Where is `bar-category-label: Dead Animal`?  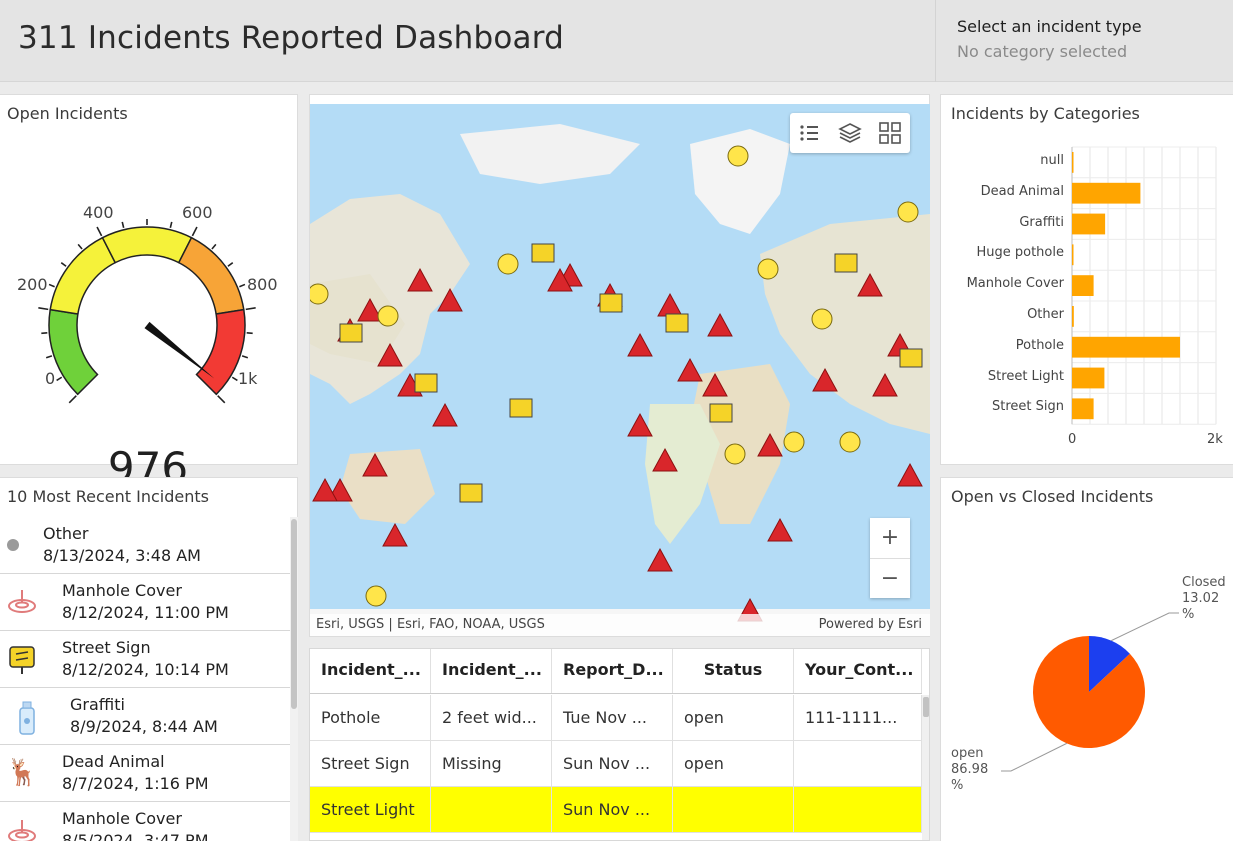
bar-category-label: Dead Animal is located at coordinates (1022, 191).